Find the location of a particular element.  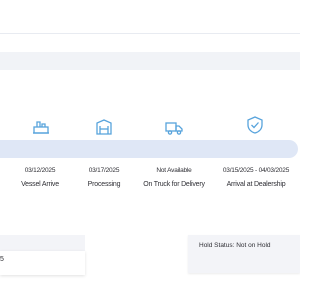

left-panel-value: 5 is located at coordinates (2, 259).